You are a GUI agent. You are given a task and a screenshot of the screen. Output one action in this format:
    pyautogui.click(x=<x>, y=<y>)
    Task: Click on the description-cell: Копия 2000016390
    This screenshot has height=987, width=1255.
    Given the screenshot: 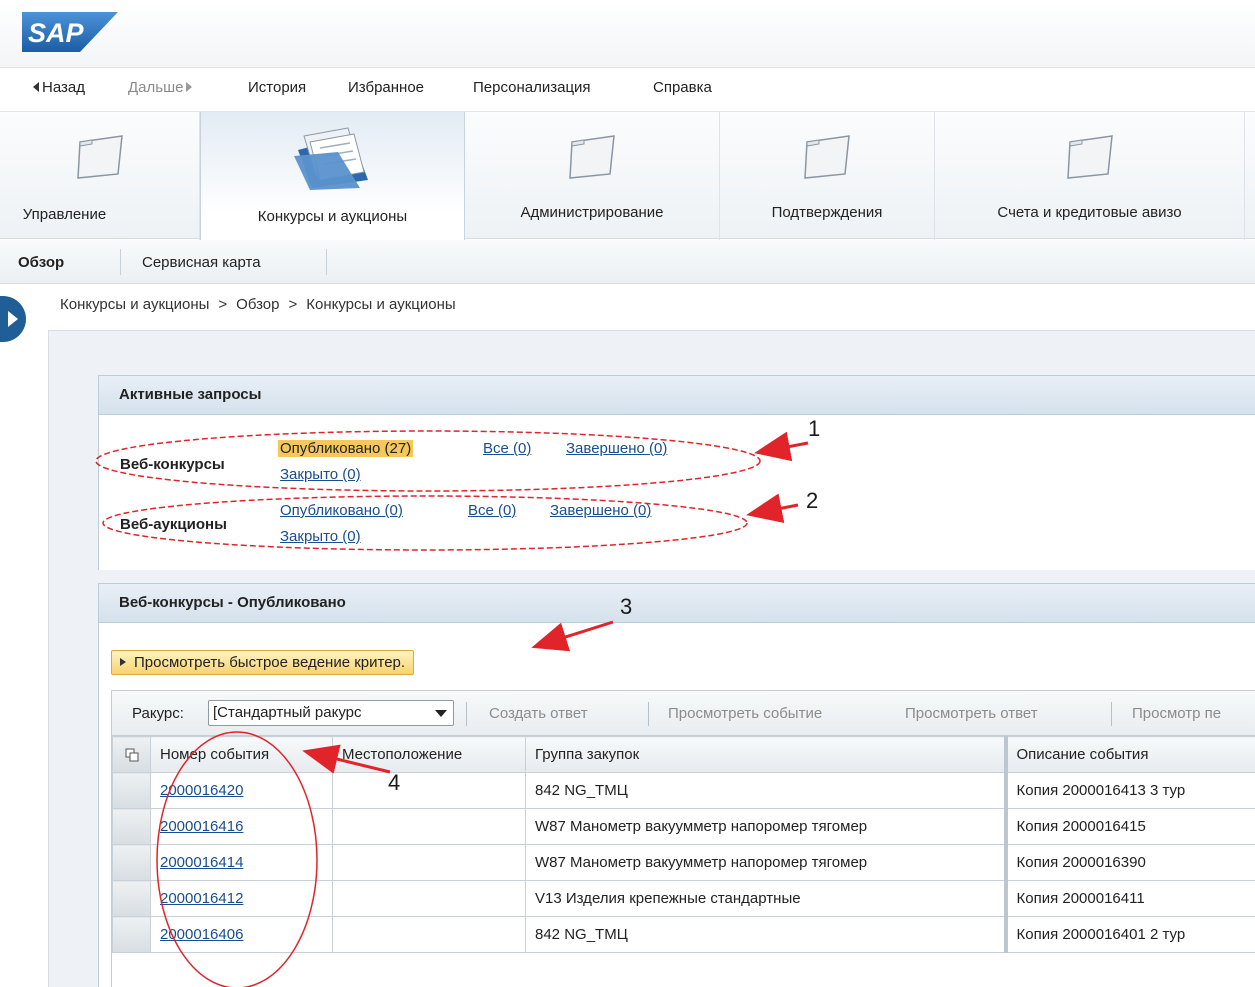 What is the action you would take?
    pyautogui.click(x=1129, y=862)
    